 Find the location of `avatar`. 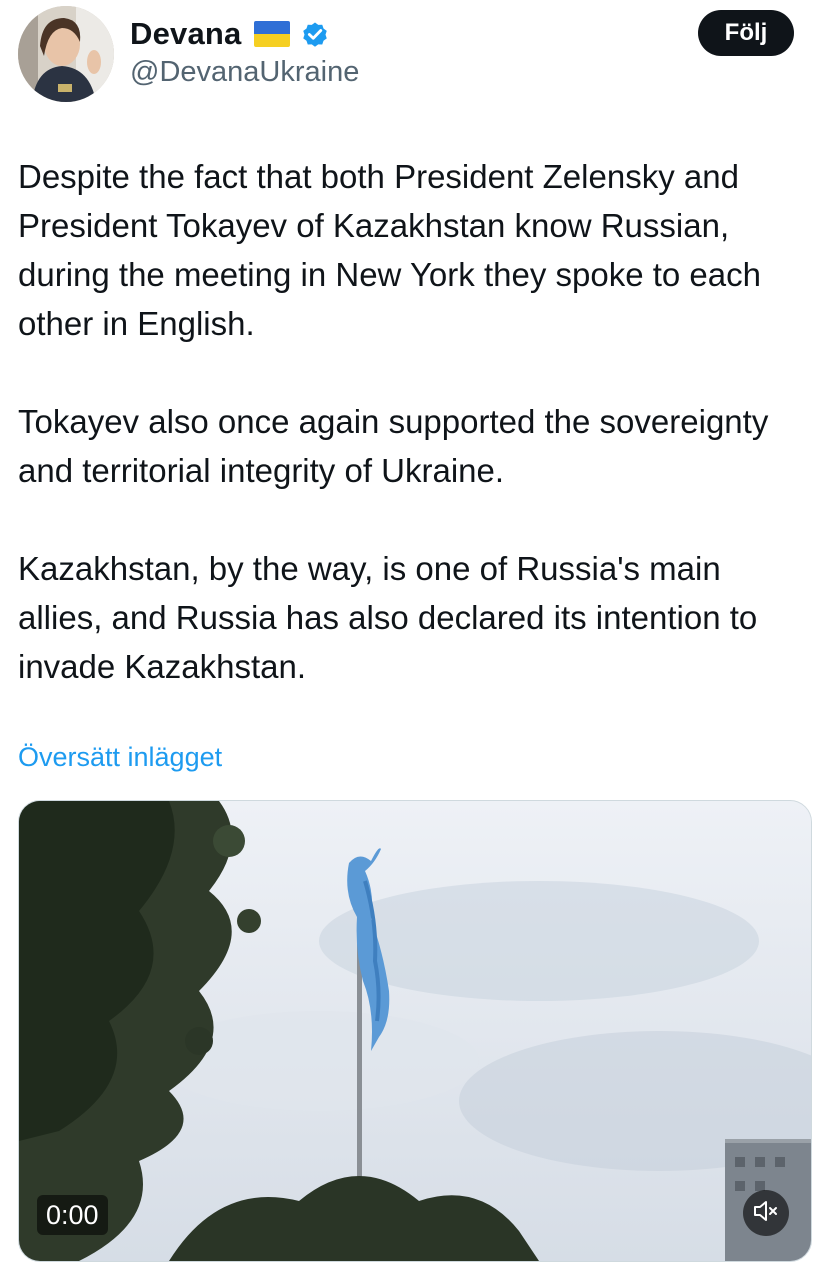

avatar is located at coordinates (66, 54).